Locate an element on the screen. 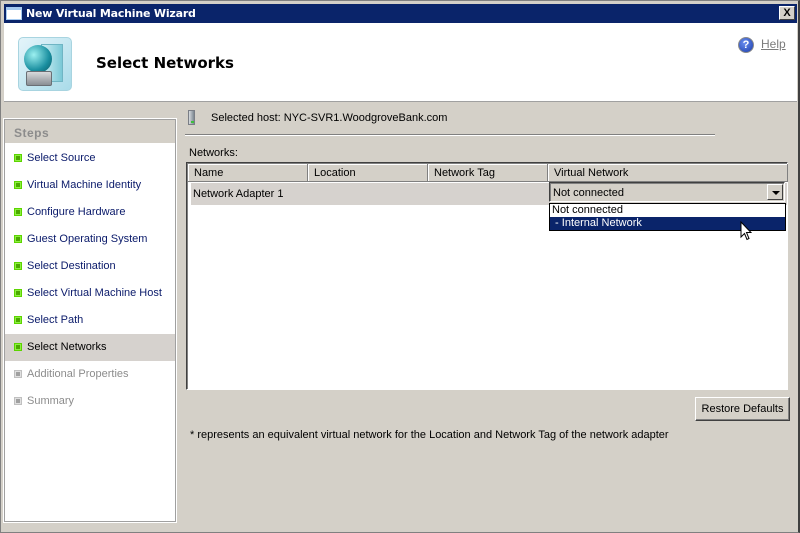 The image size is (800, 533). step-guest-operating-system: Guest Operating System is located at coordinates (90, 239).